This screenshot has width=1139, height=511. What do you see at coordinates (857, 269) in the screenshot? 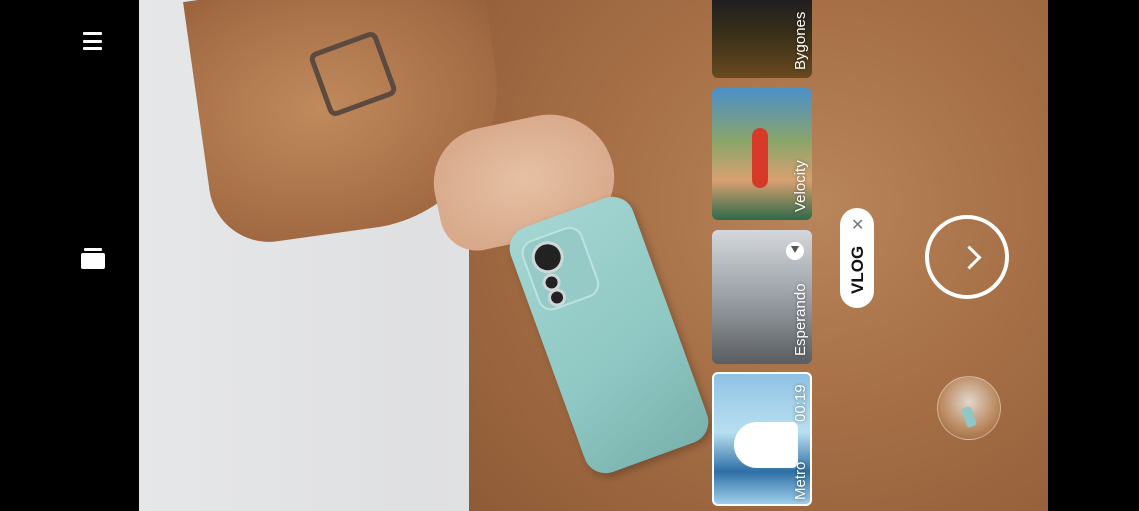
I see `vlog-mode-label: VLOG` at bounding box center [857, 269].